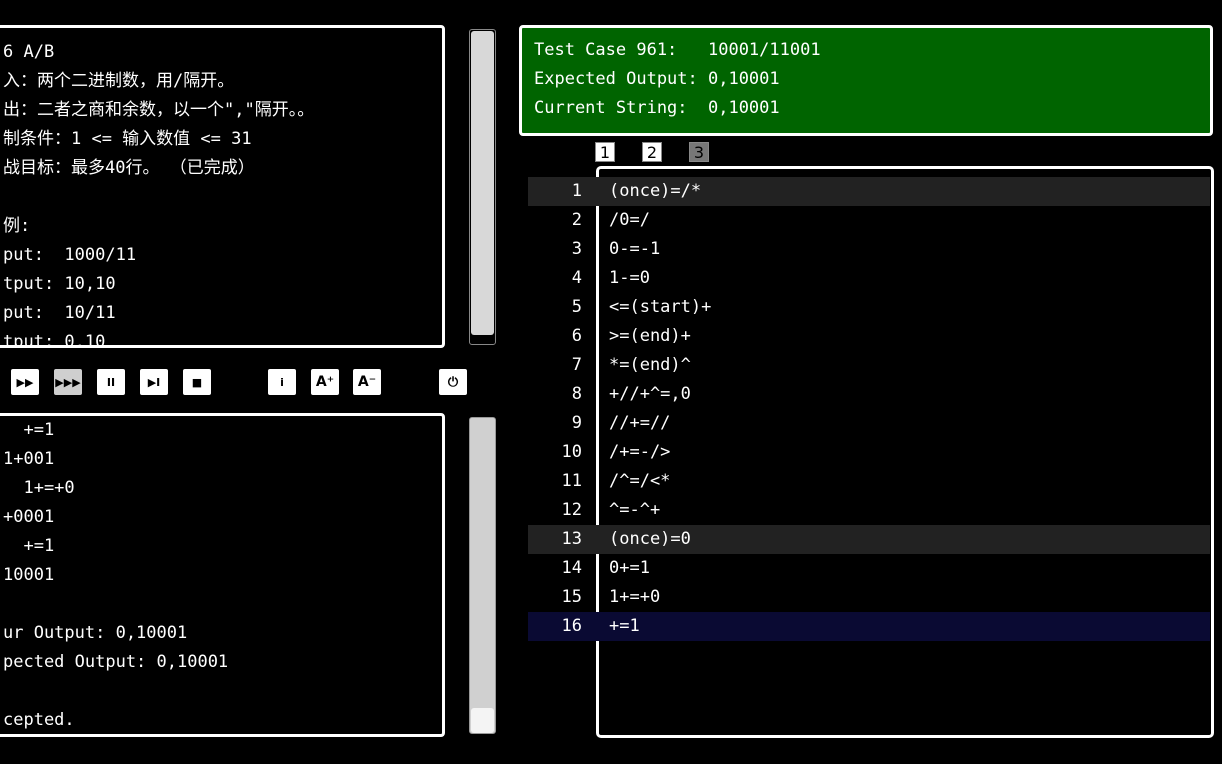  What do you see at coordinates (482, 720) in the screenshot?
I see `log-scrollbar-thumb` at bounding box center [482, 720].